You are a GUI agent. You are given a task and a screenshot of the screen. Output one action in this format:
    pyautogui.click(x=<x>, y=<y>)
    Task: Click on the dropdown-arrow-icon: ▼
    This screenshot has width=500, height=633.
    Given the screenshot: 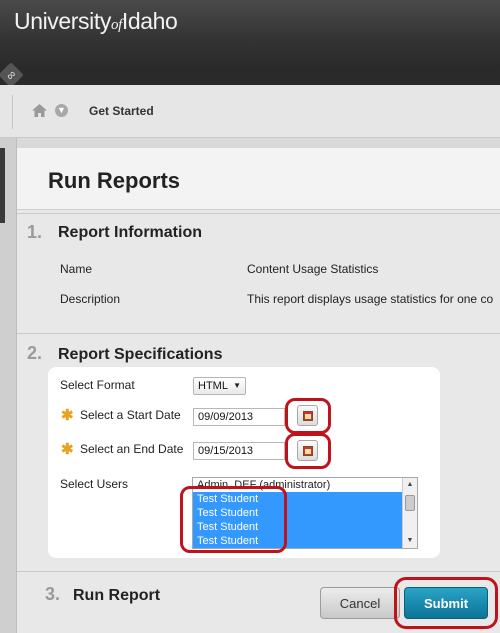 What is the action you would take?
    pyautogui.click(x=237, y=385)
    